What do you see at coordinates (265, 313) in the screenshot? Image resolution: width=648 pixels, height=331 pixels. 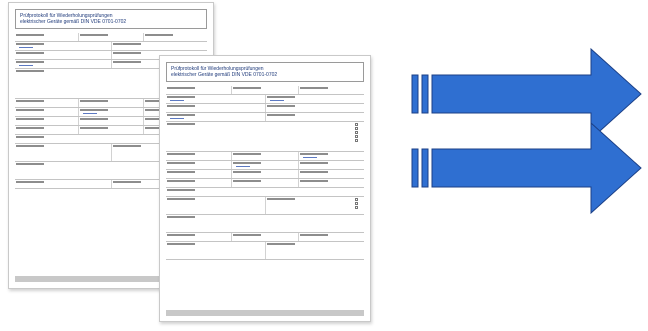 I see `document-footer-band` at bounding box center [265, 313].